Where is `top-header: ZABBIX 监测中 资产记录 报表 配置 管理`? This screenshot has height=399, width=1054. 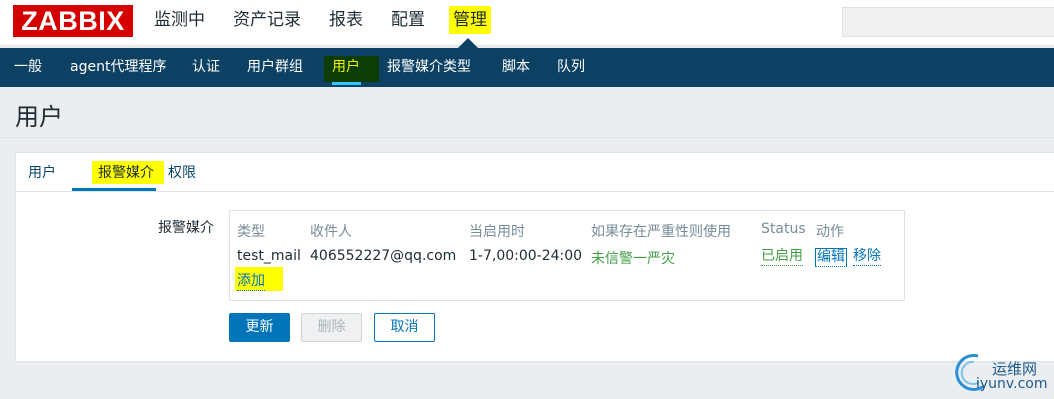
top-header: ZABBIX 监测中 资产记录 报表 配置 管理 is located at coordinates (527, 23).